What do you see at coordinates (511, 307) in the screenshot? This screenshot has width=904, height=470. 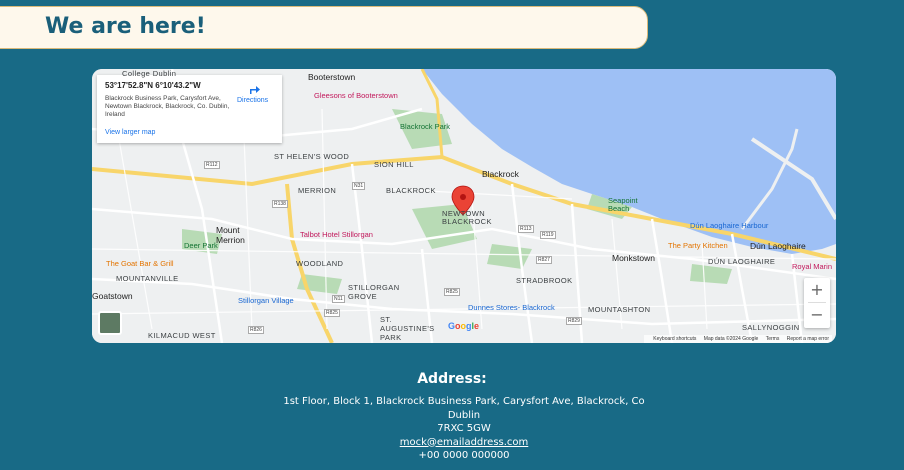 I see `map-label-dunnes-stores: Dunnes Stores- Blackrock` at bounding box center [511, 307].